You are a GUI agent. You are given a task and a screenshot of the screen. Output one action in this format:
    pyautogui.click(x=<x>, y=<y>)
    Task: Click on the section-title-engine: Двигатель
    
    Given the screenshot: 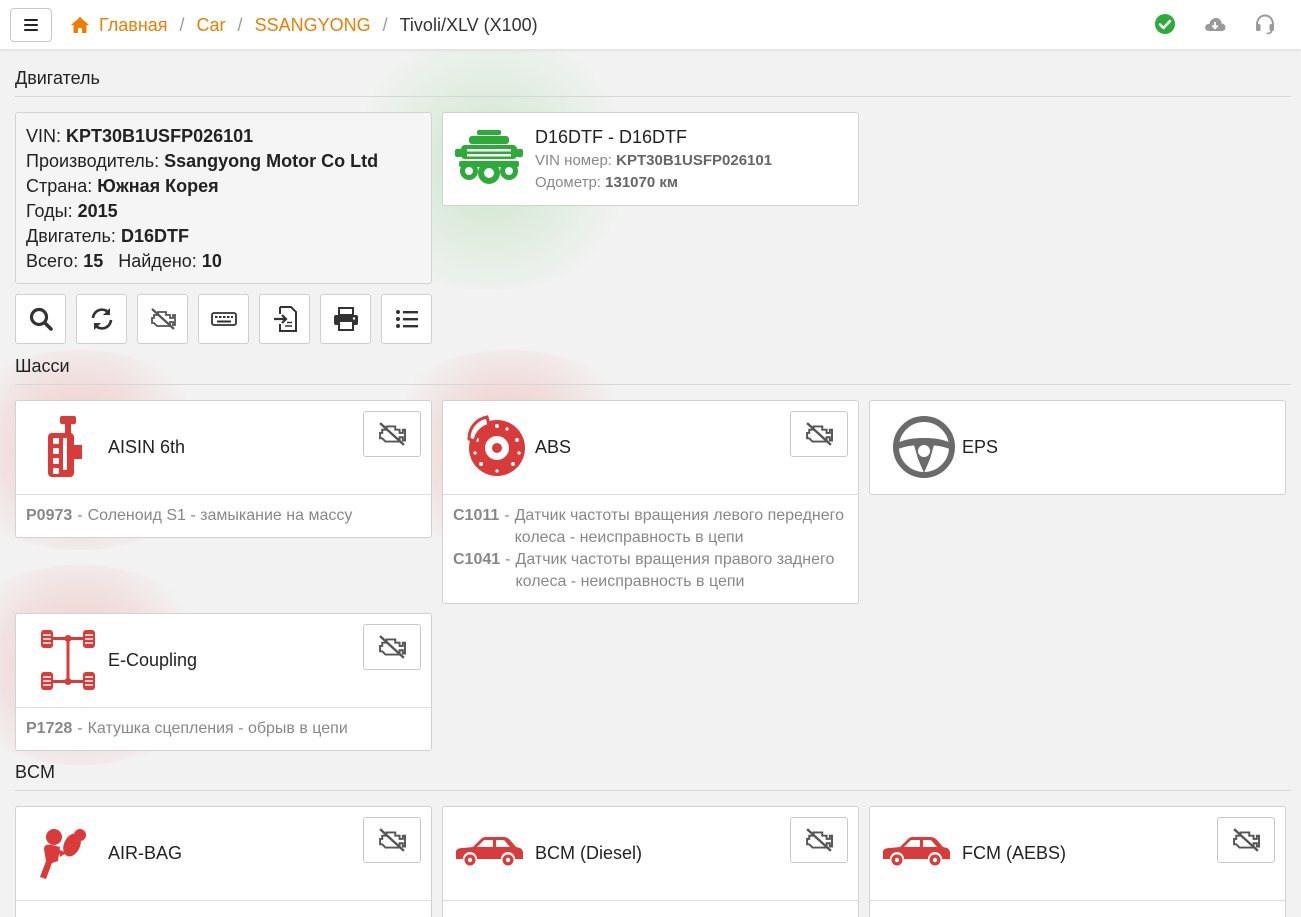 What is the action you would take?
    pyautogui.click(x=57, y=78)
    